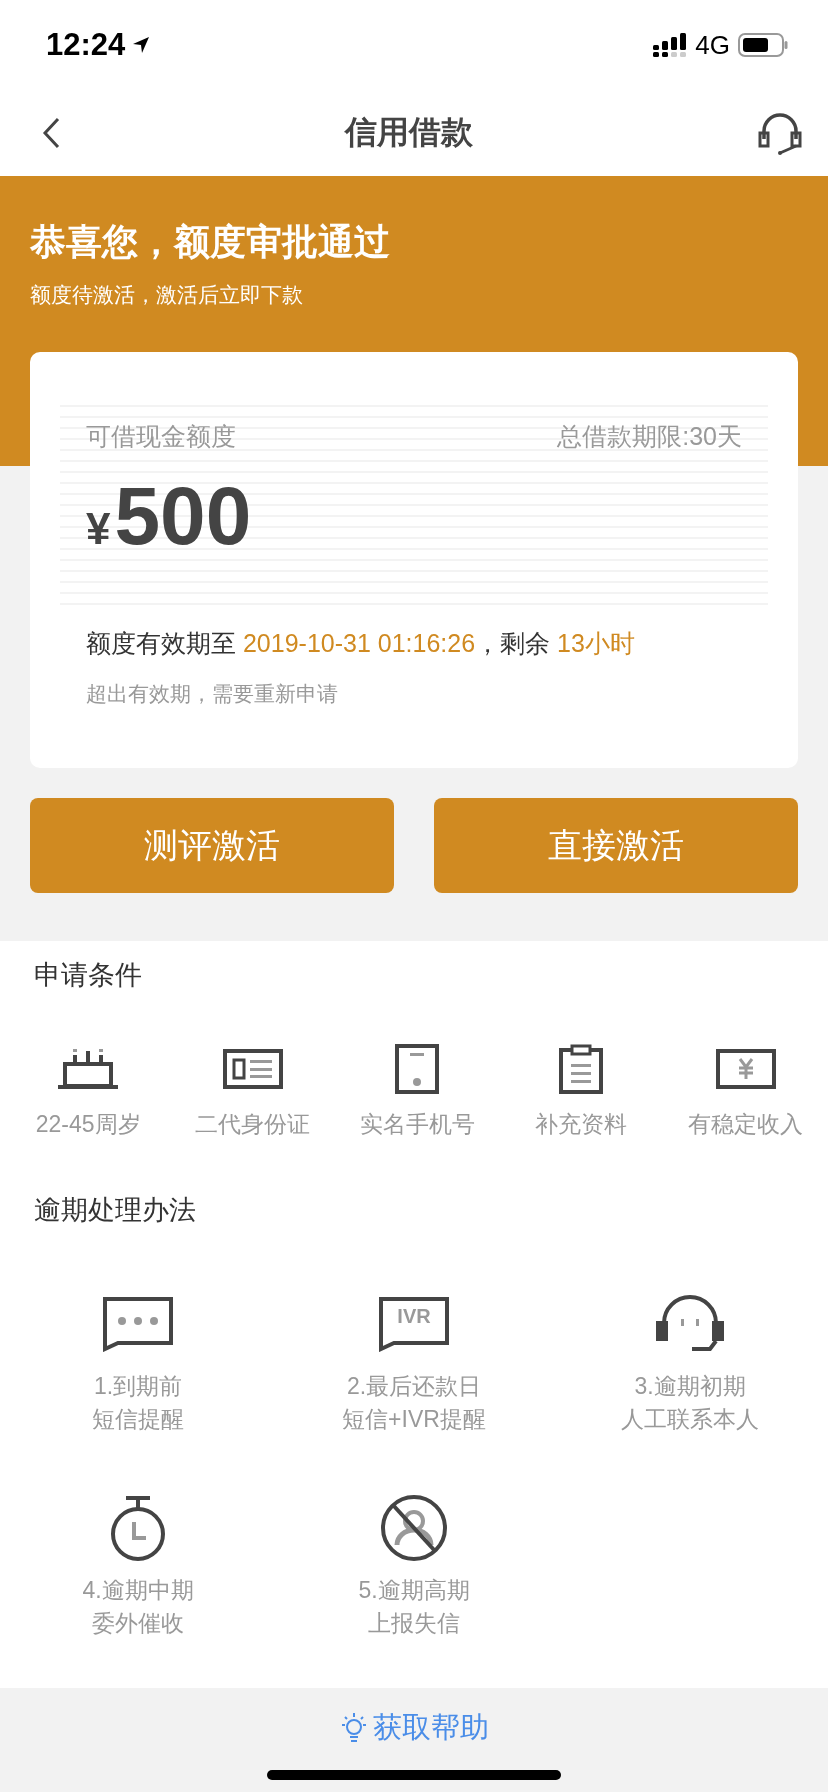  I want to click on loan-term: 总借款期限:30天, so click(649, 436).